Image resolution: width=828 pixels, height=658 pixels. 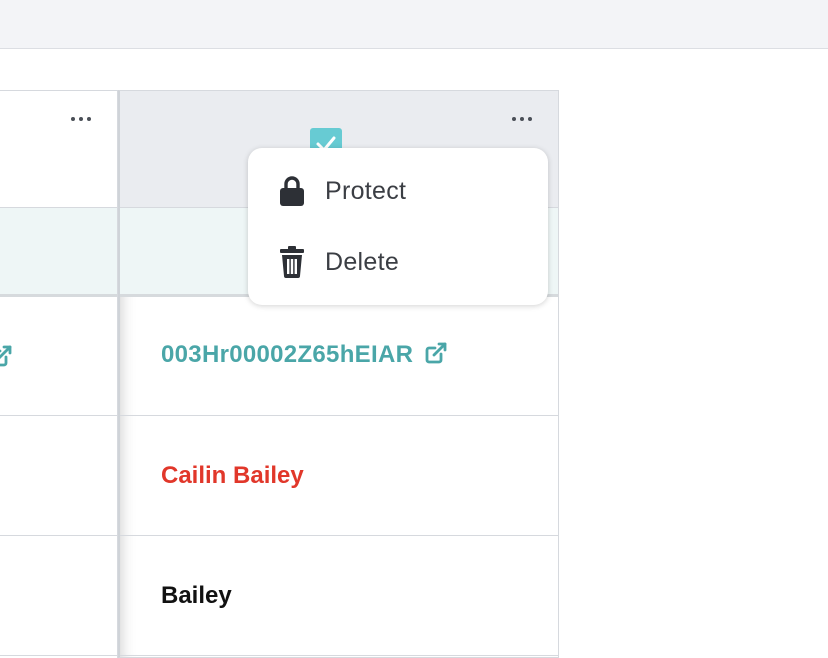 What do you see at coordinates (414, 24) in the screenshot?
I see `top-toolbar` at bounding box center [414, 24].